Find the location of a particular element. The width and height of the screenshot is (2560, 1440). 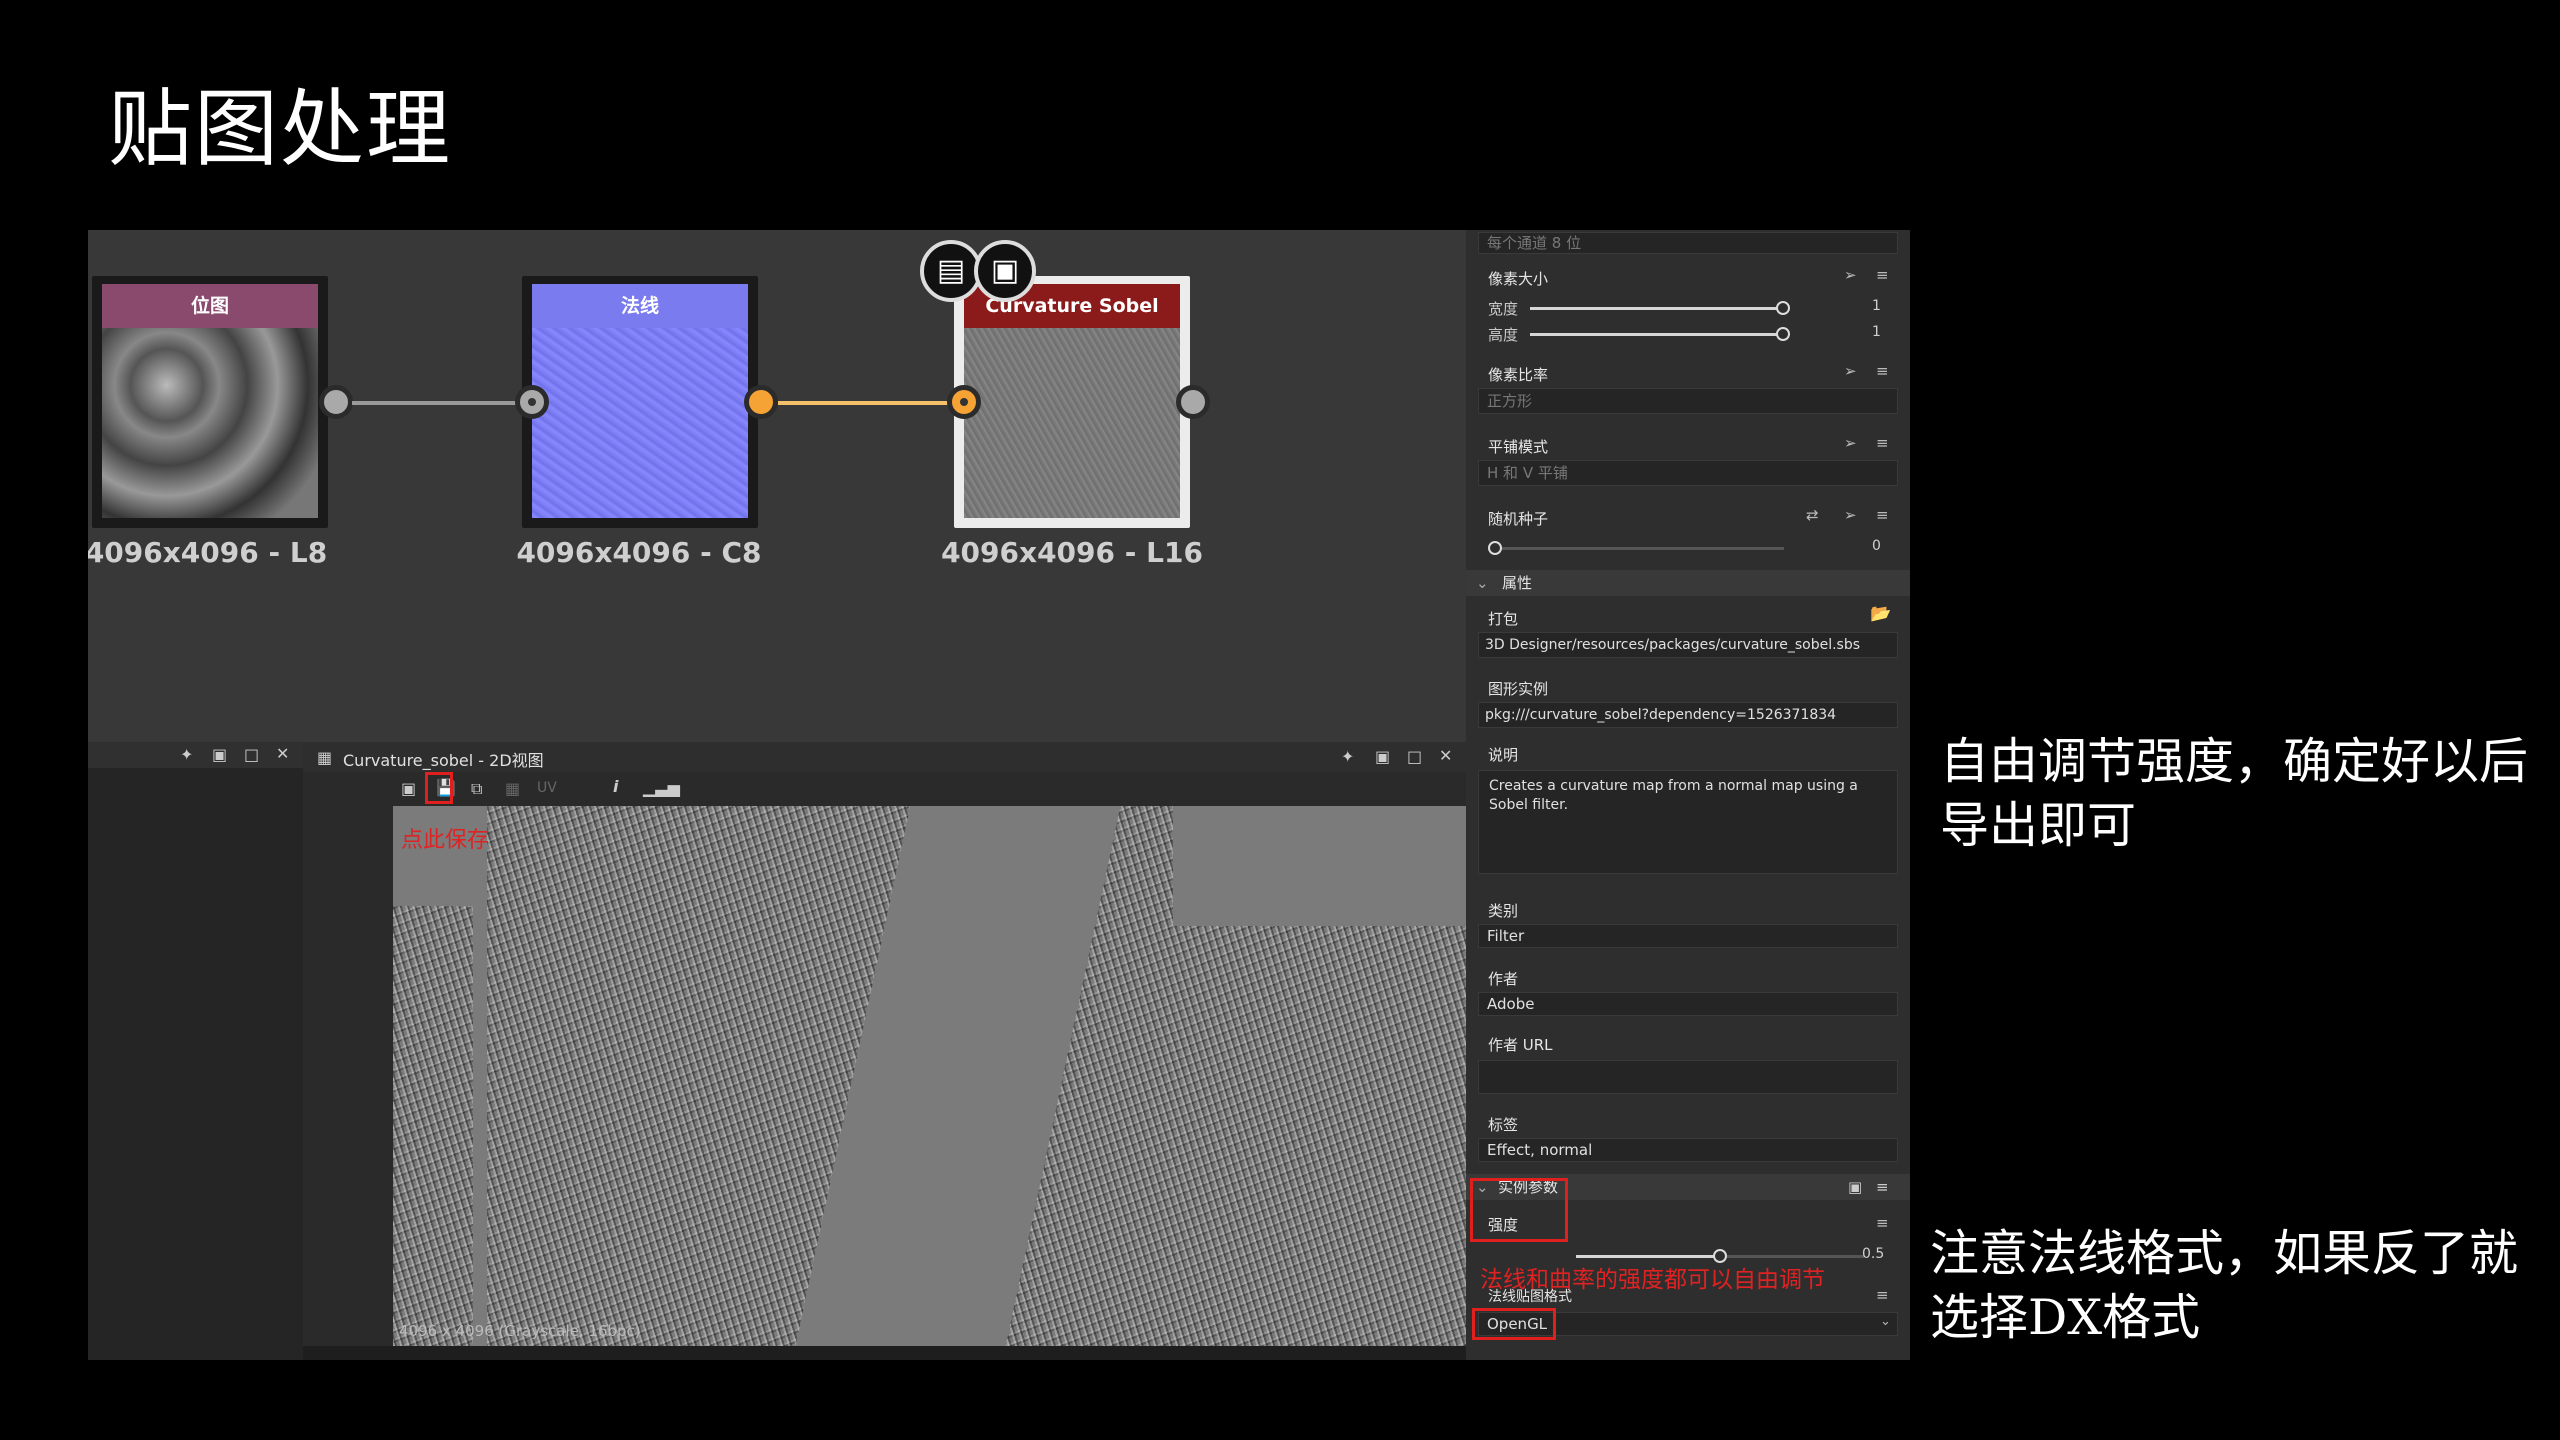

left-panel: ✦ ▣ □ ✕ is located at coordinates (195, 1051).